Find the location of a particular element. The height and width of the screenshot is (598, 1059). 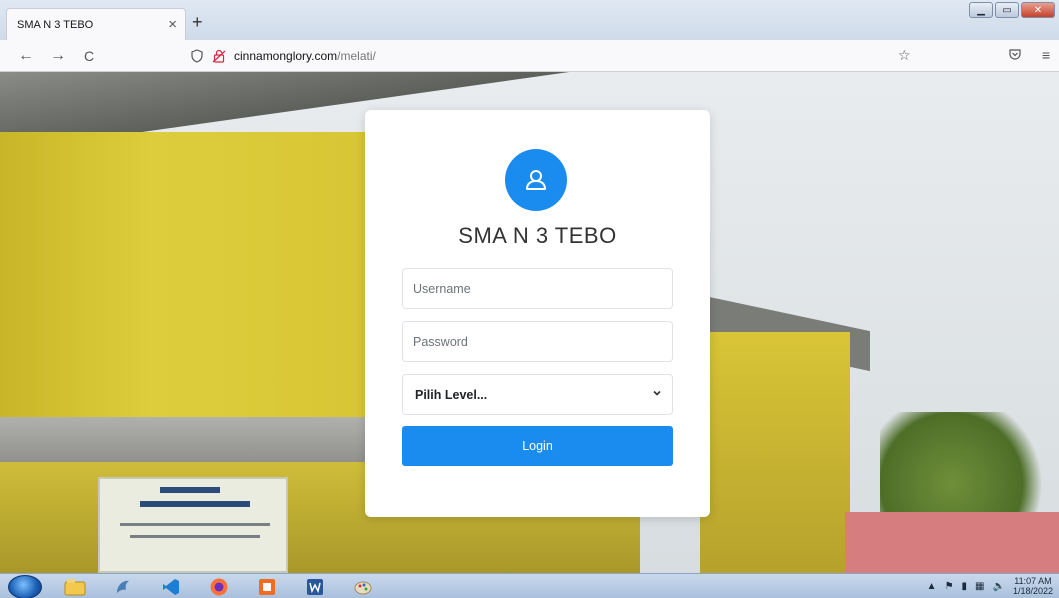

paint-icon is located at coordinates (363, 586).